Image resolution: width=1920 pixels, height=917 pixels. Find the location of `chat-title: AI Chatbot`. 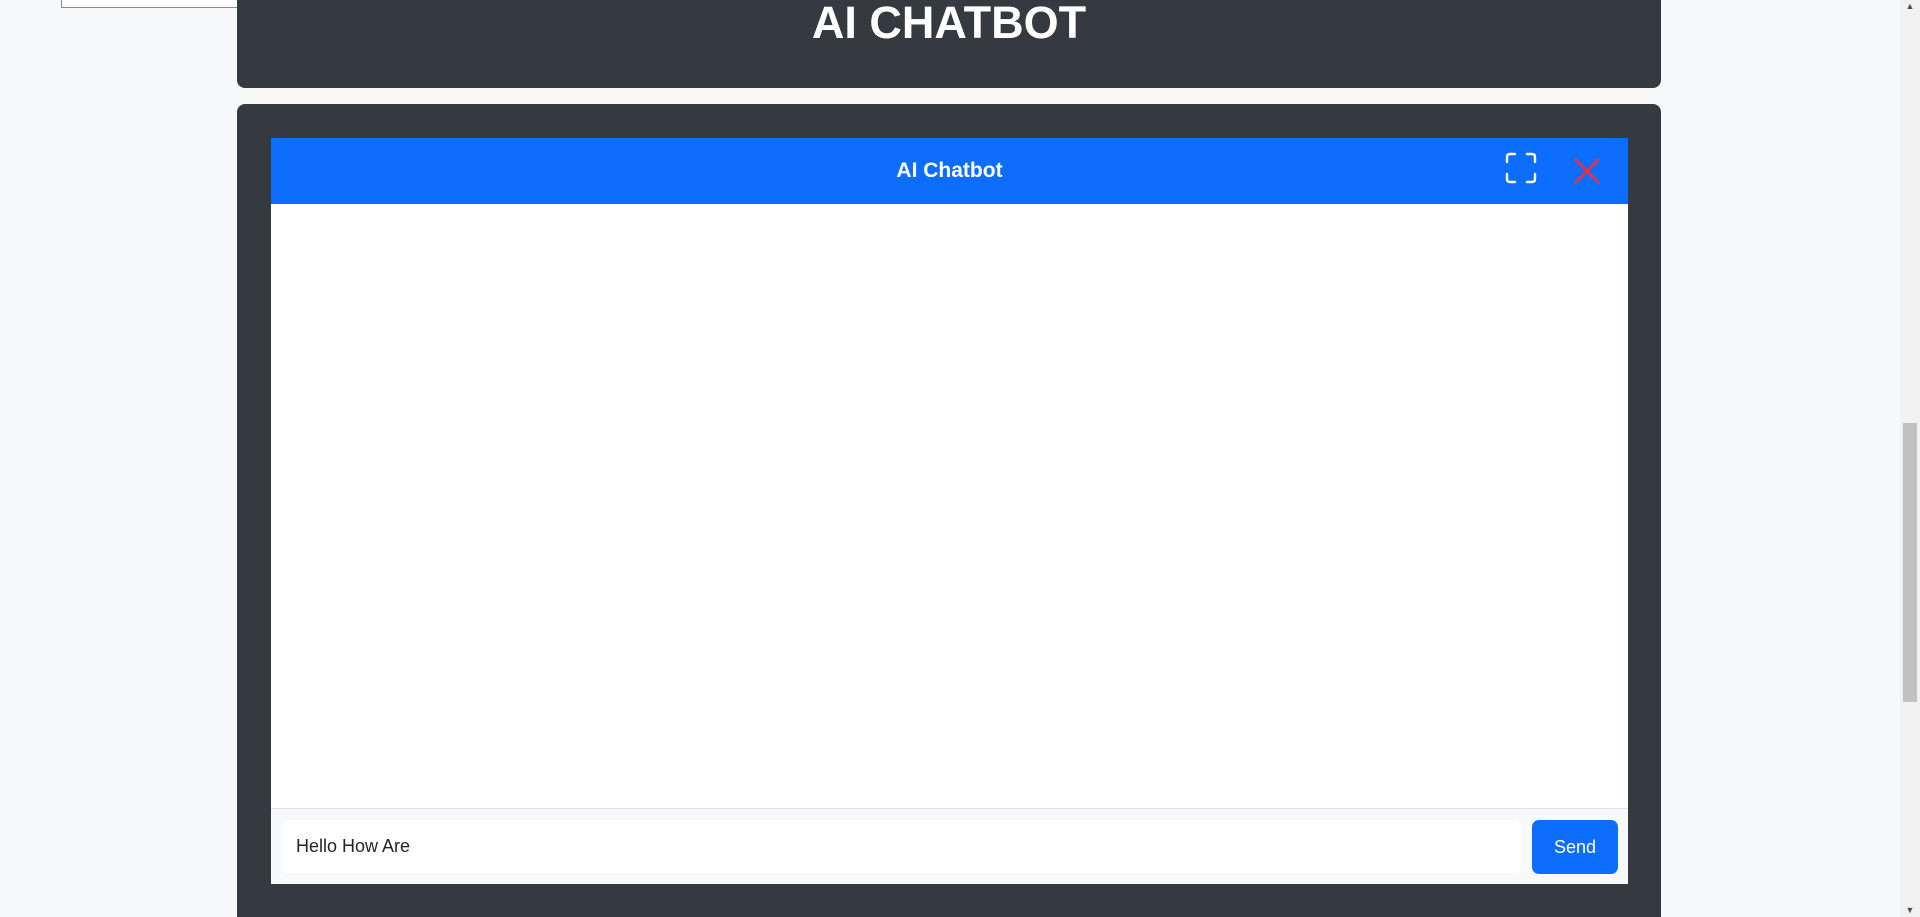

chat-title: AI Chatbot is located at coordinates (949, 170).